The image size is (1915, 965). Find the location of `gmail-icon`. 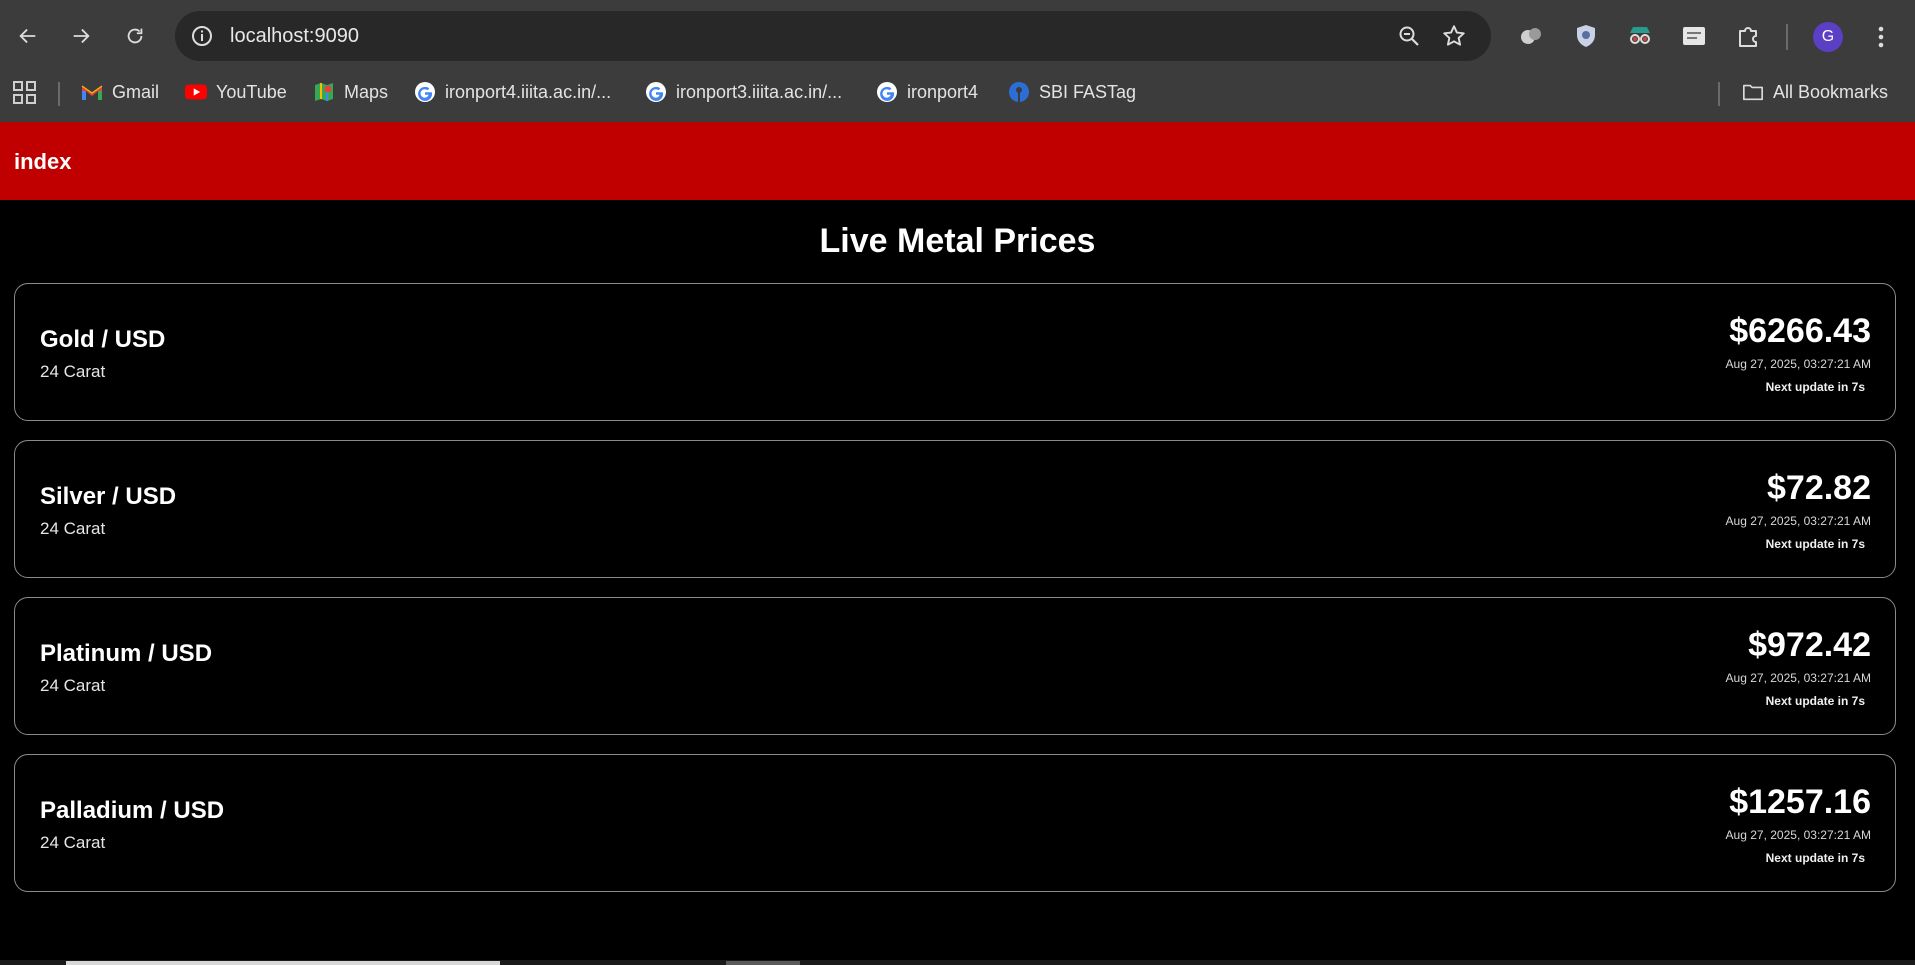

gmail-icon is located at coordinates (92, 92).